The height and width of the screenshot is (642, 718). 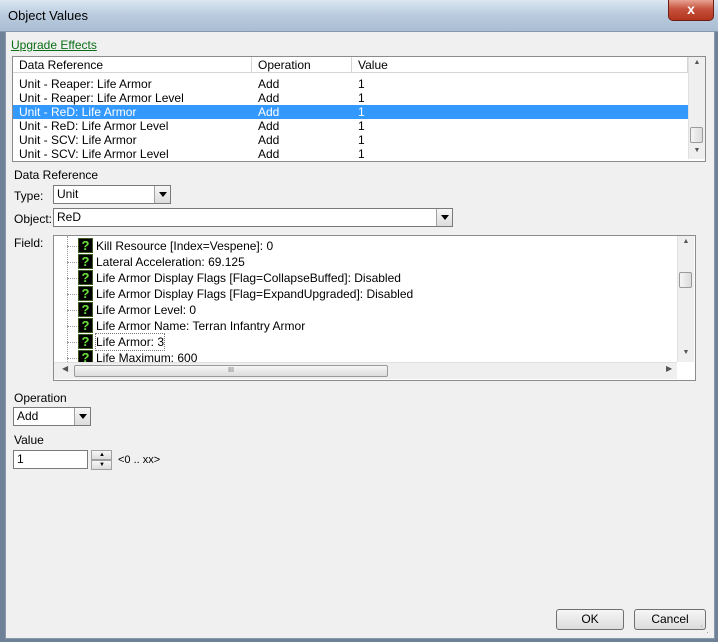 What do you see at coordinates (132, 65) in the screenshot?
I see `column-header-data-reference: Data Reference` at bounding box center [132, 65].